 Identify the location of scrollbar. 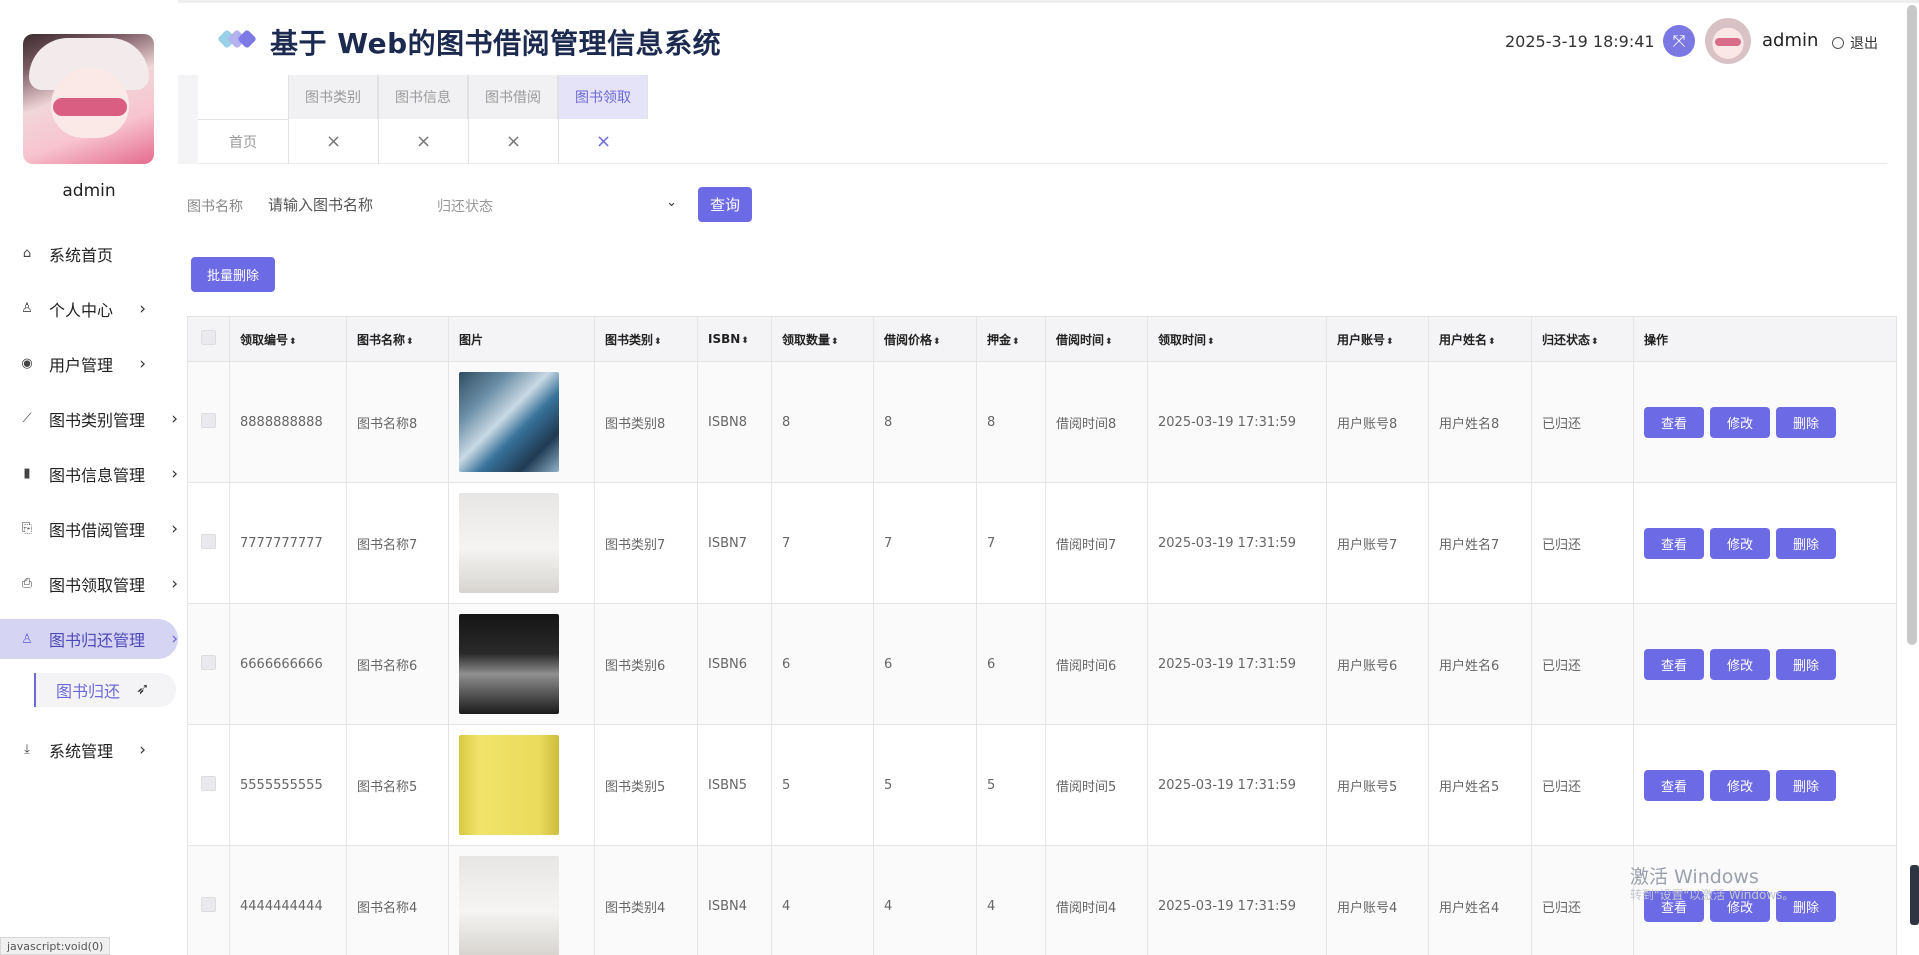
(1912, 325).